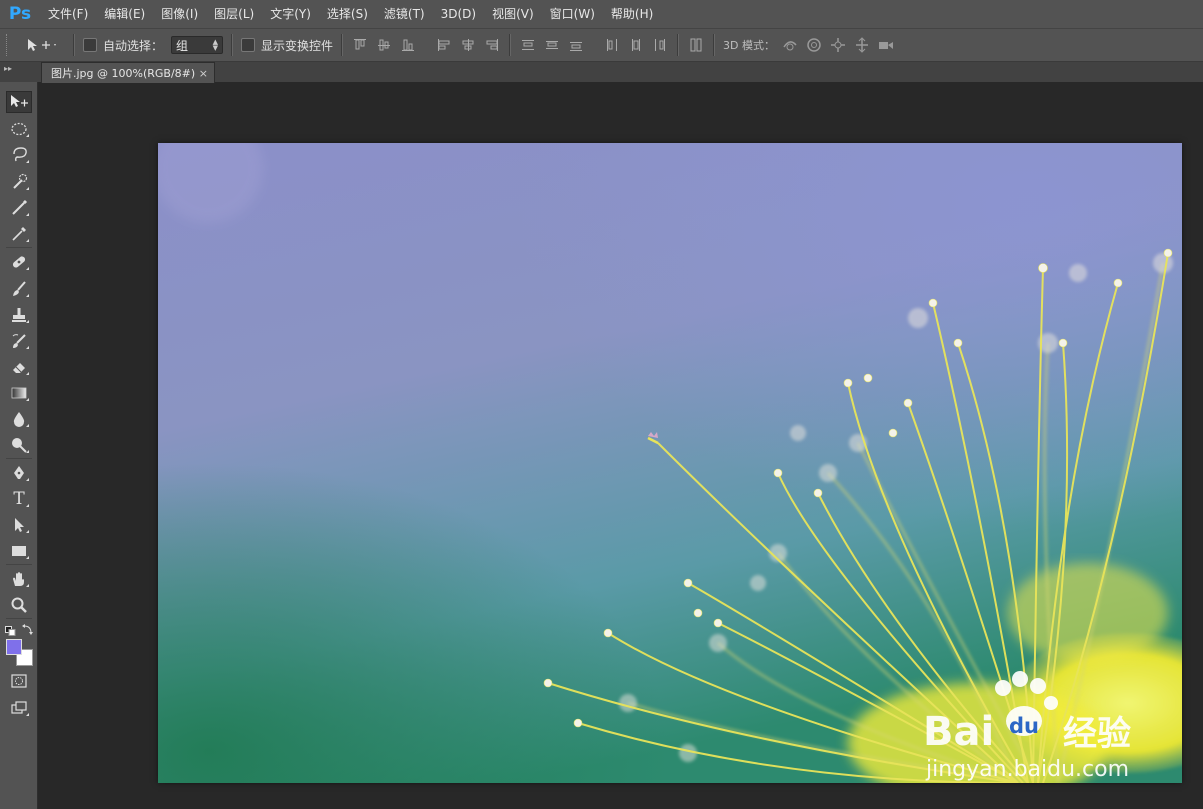  I want to click on menu-view: 视图(V), so click(513, 14).